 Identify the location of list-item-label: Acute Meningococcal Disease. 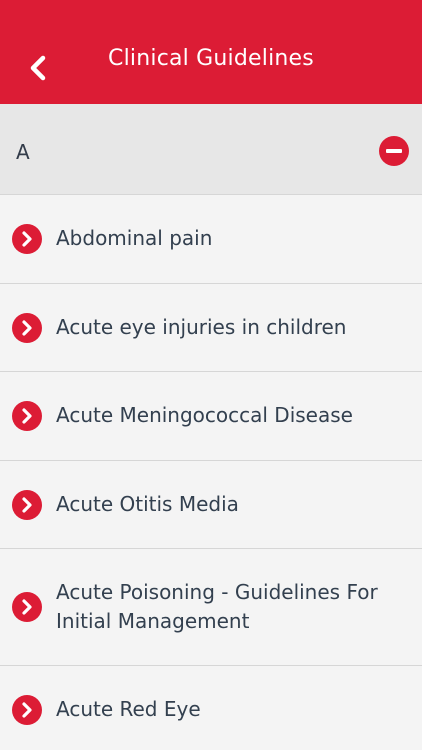
(204, 415).